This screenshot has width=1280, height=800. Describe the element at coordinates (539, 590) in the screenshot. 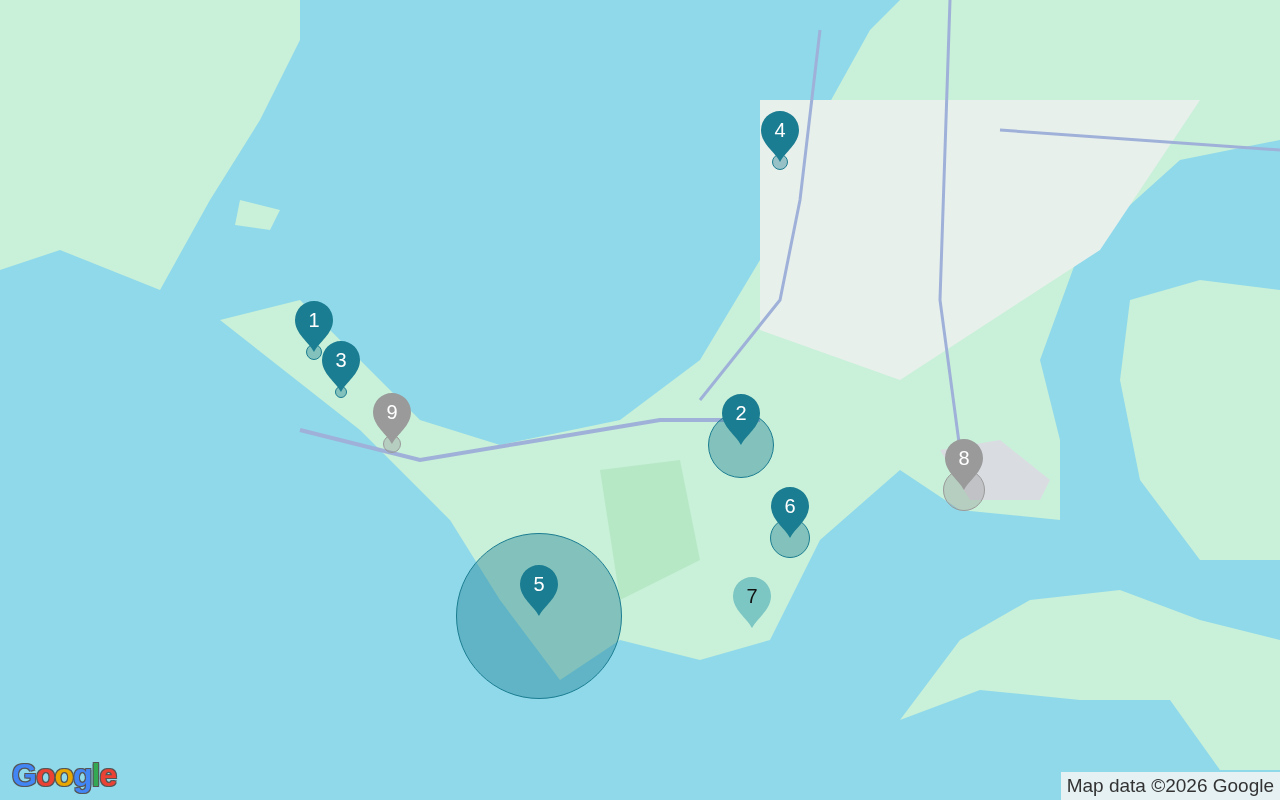

I see `map-marker: 5` at that location.